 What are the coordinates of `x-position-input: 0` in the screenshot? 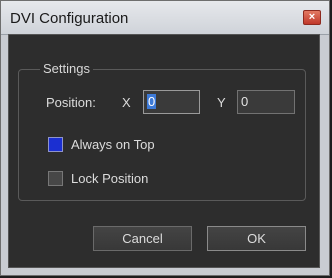 It's located at (171, 102).